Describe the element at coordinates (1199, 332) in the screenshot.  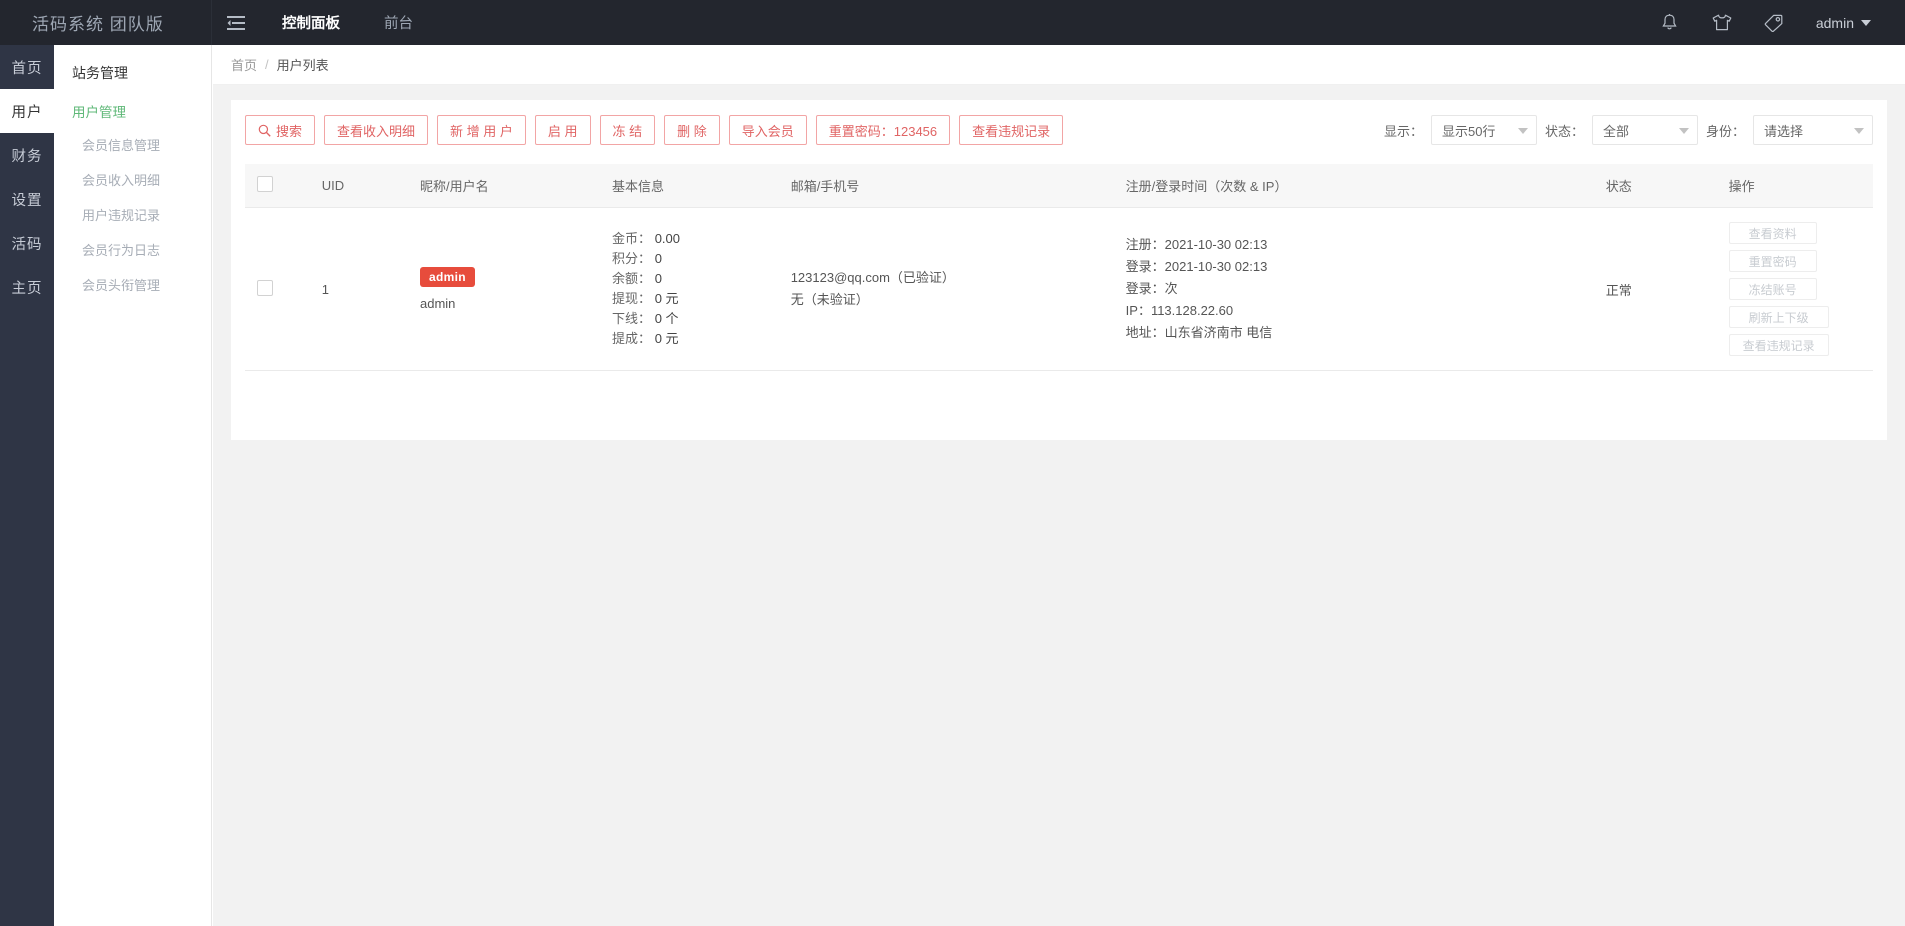
I see `login-location: 地址：山东省济南市 电信` at that location.